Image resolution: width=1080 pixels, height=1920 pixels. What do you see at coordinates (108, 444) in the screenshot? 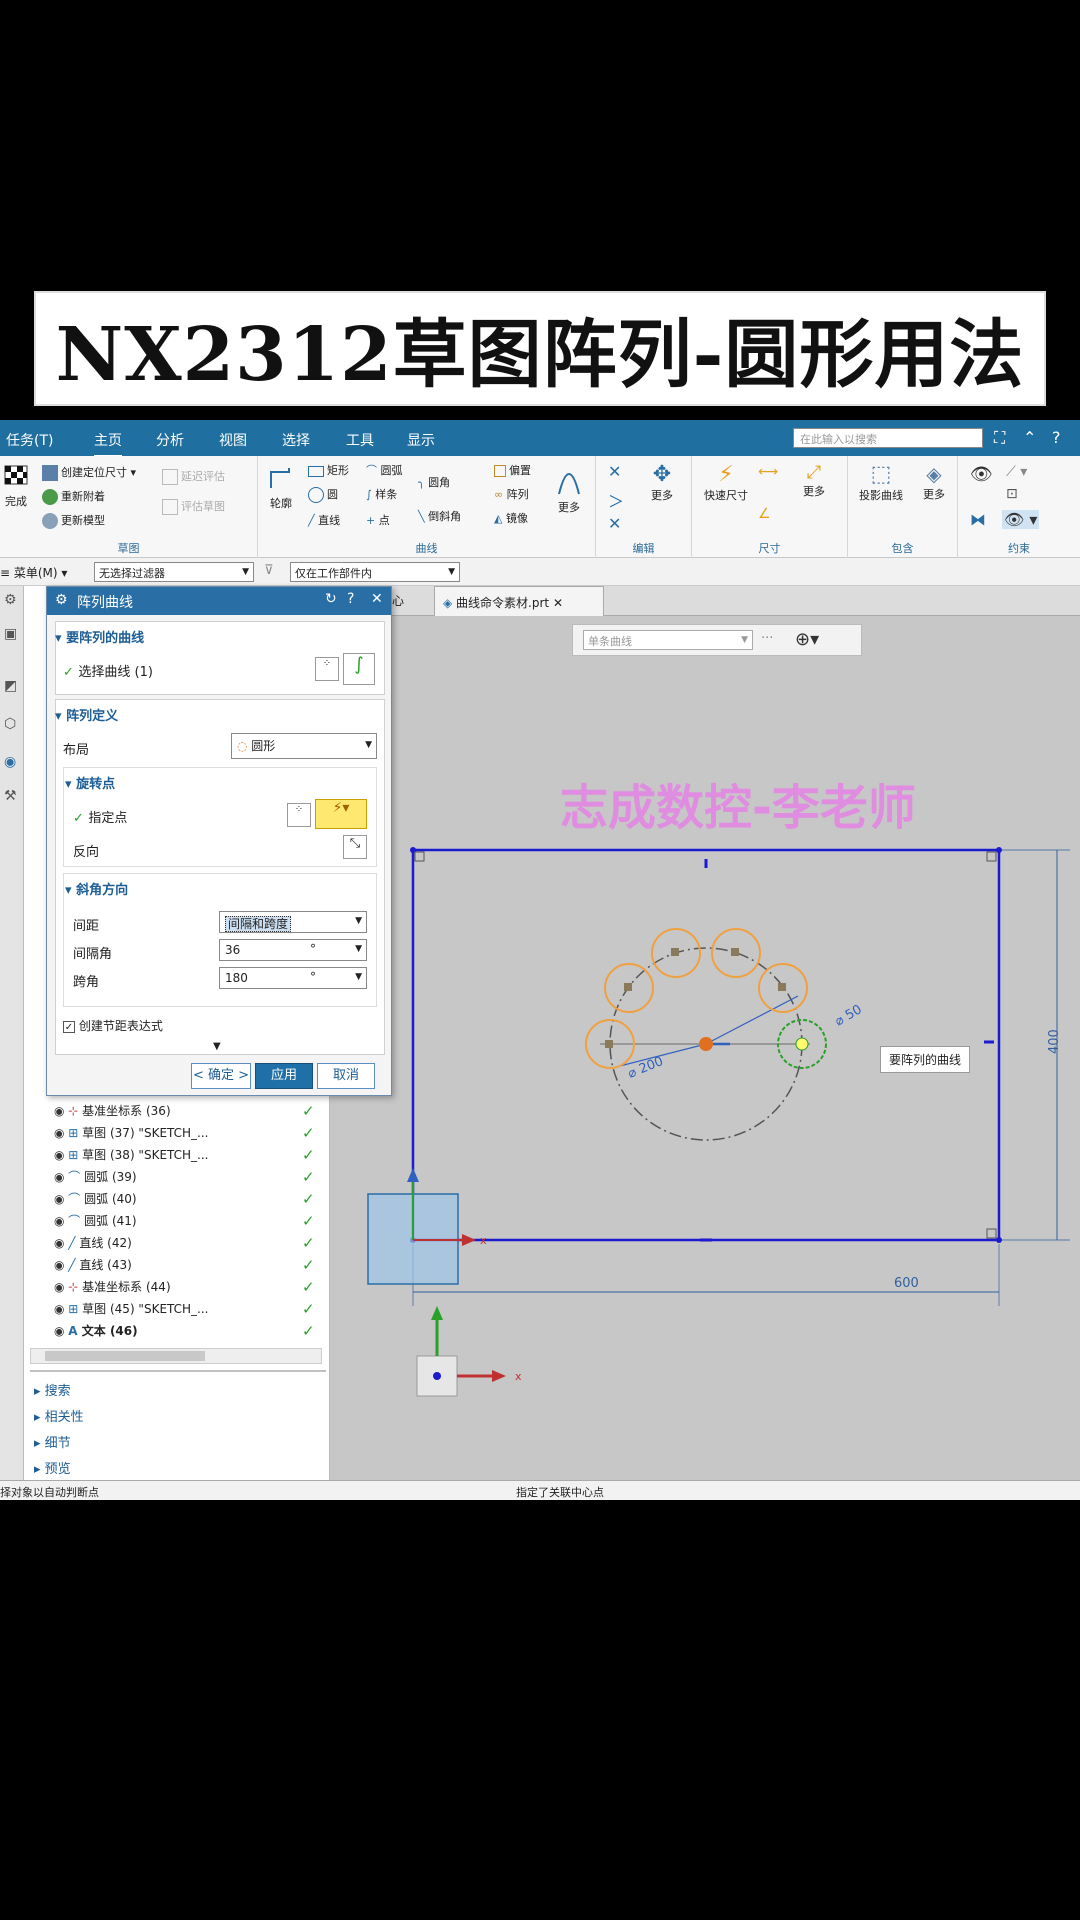
I see `tab-home: 主页` at bounding box center [108, 444].